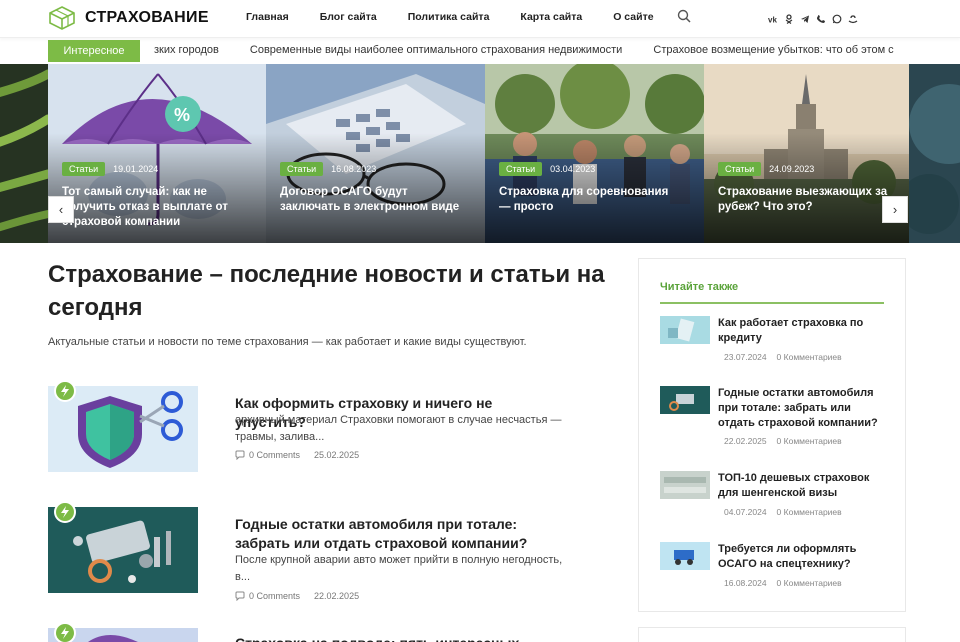 The width and height of the screenshot is (960, 642). I want to click on slide-date: 16.08.2023, so click(354, 169).